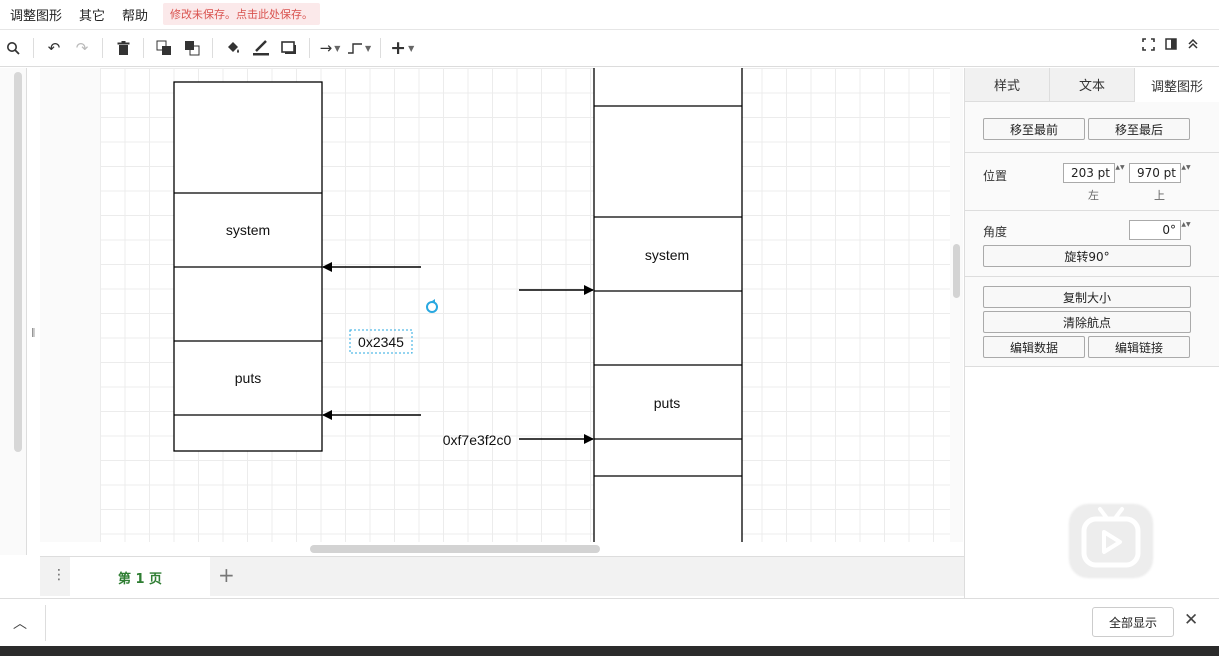 This screenshot has width=1219, height=656. I want to click on delete-icon, so click(123, 48).